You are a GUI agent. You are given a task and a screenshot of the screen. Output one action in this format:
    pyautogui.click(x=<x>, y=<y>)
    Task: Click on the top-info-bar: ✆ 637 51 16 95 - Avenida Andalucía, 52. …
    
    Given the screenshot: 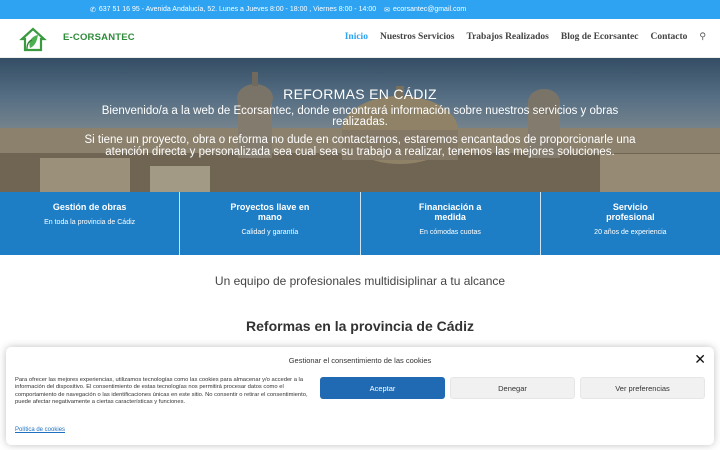 What is the action you would take?
    pyautogui.click(x=360, y=9)
    